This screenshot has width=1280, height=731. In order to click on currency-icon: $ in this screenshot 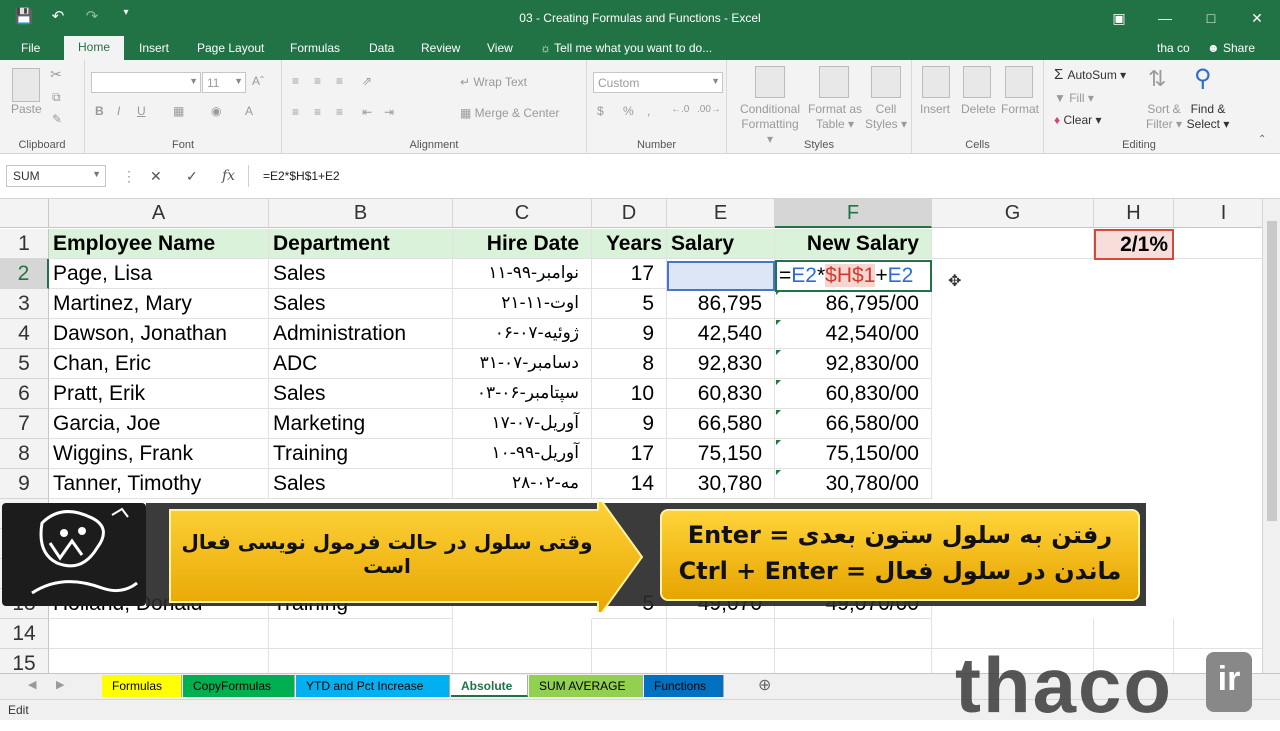, I will do `click(600, 111)`.